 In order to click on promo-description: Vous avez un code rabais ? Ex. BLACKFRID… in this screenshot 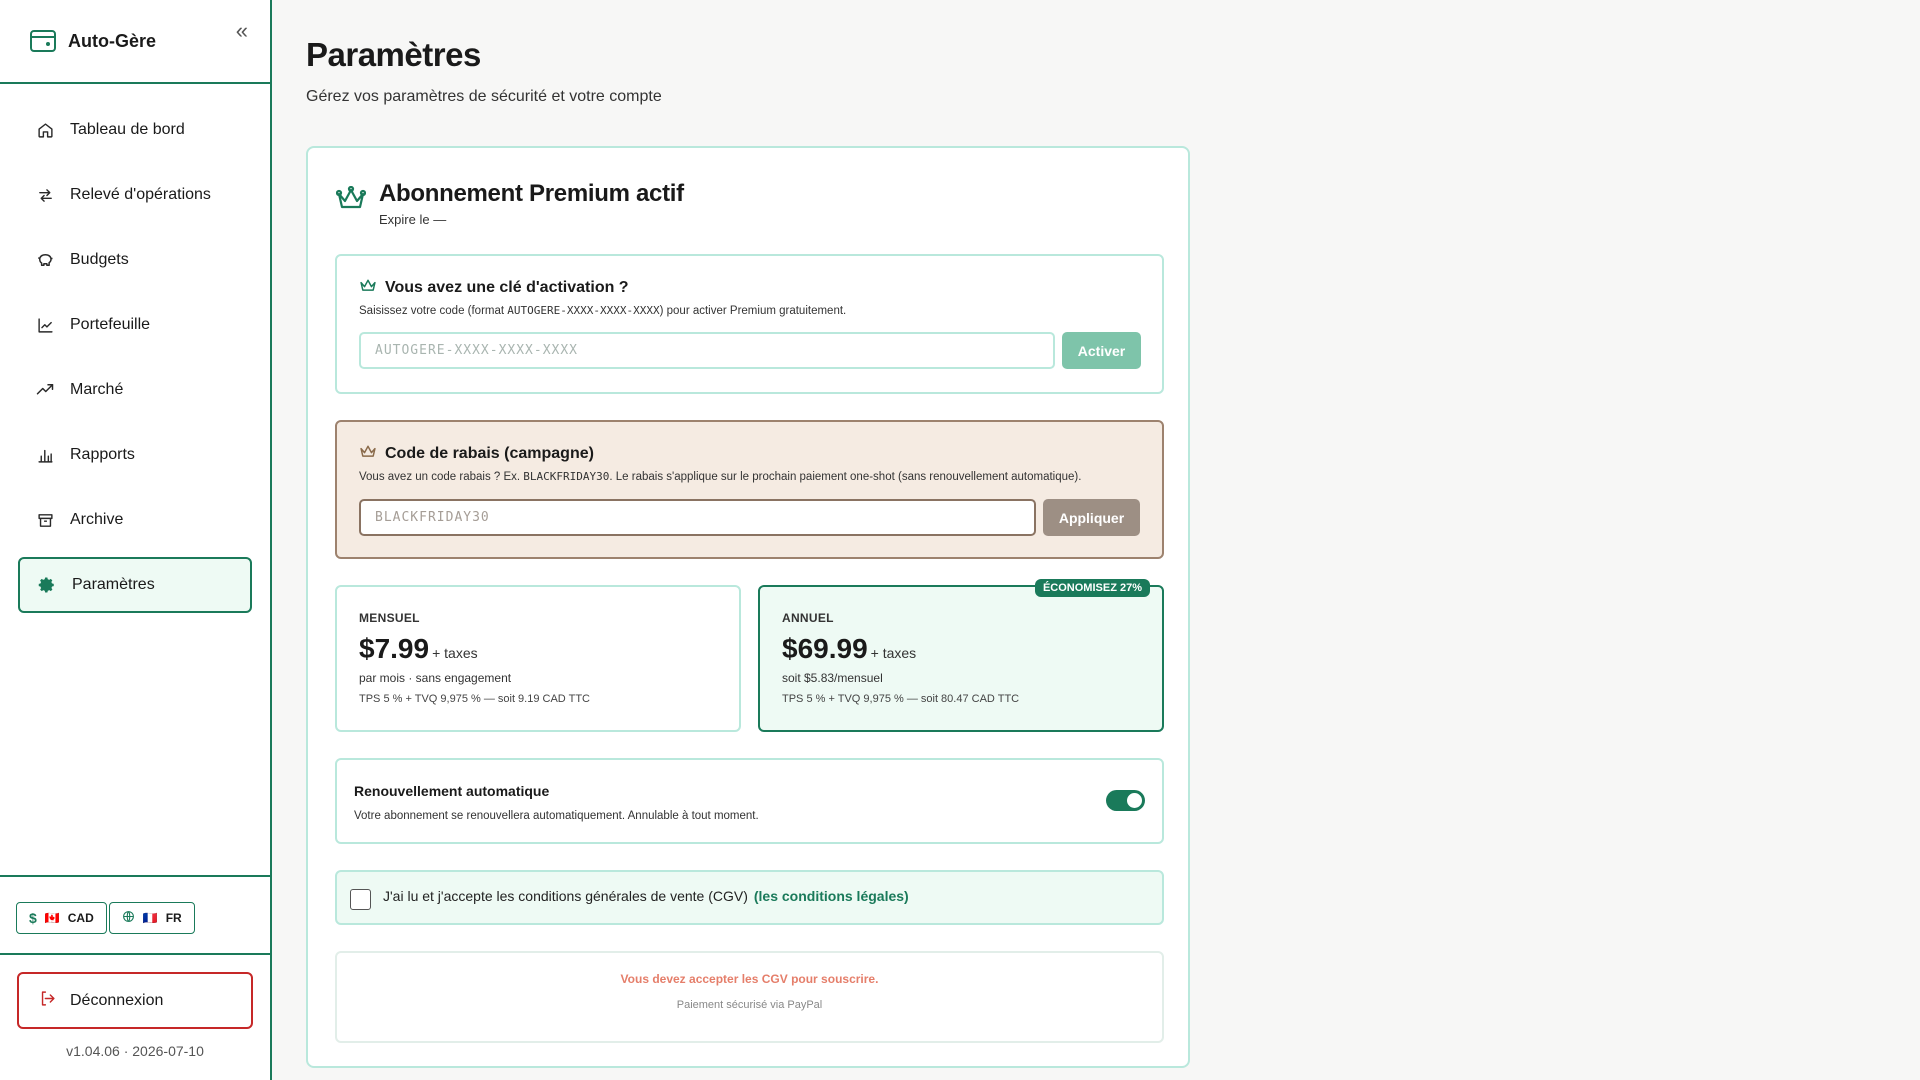, I will do `click(720, 476)`.